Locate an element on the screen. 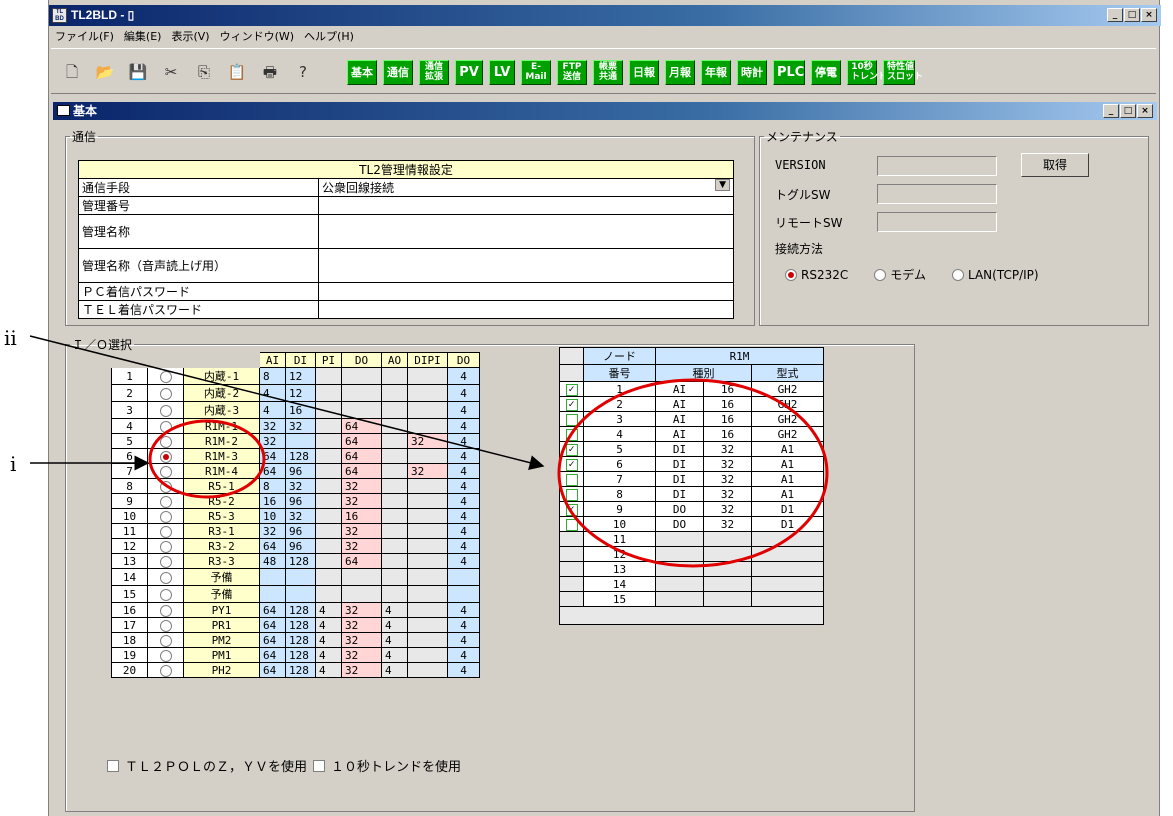 This screenshot has width=1173, height=816. annotation-circle-i is located at coordinates (207, 459).